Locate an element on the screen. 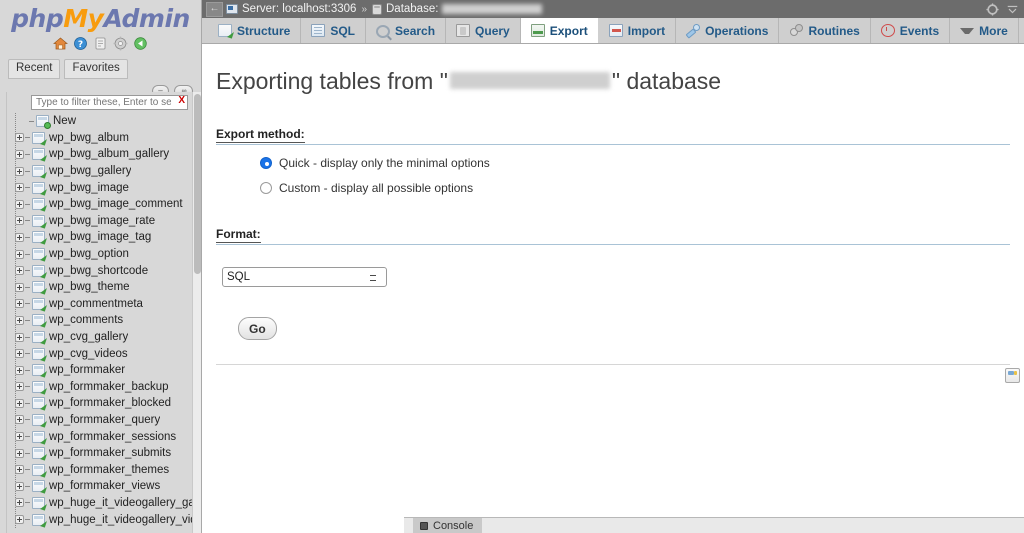 The image size is (1024, 533). table-list-item: wp_bwg_image is located at coordinates (103, 187).